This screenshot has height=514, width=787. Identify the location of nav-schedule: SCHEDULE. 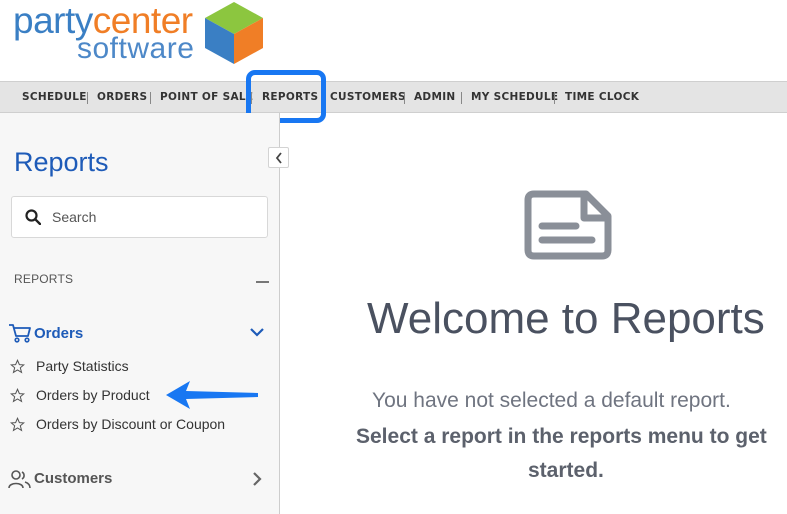
(54, 97).